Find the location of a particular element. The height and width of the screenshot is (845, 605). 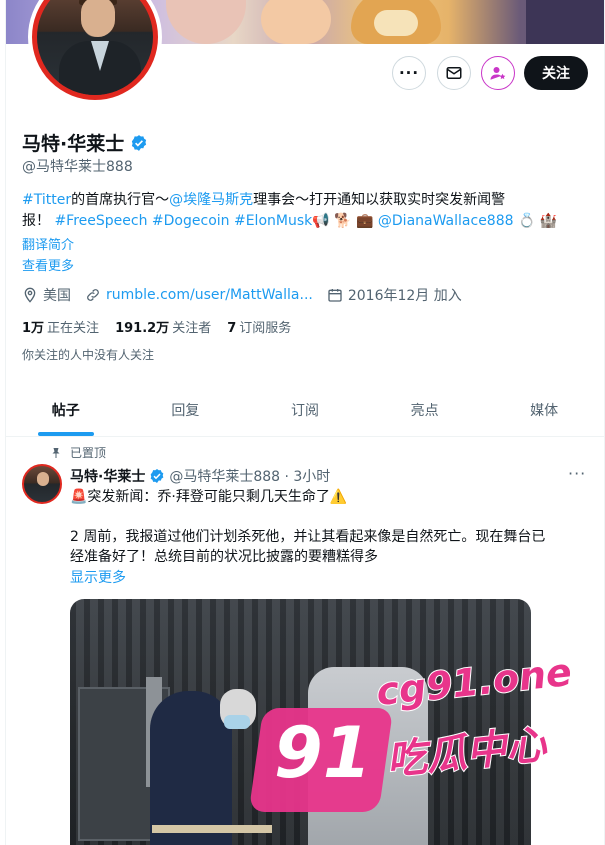

follow-button-label: 关注 is located at coordinates (556, 74).